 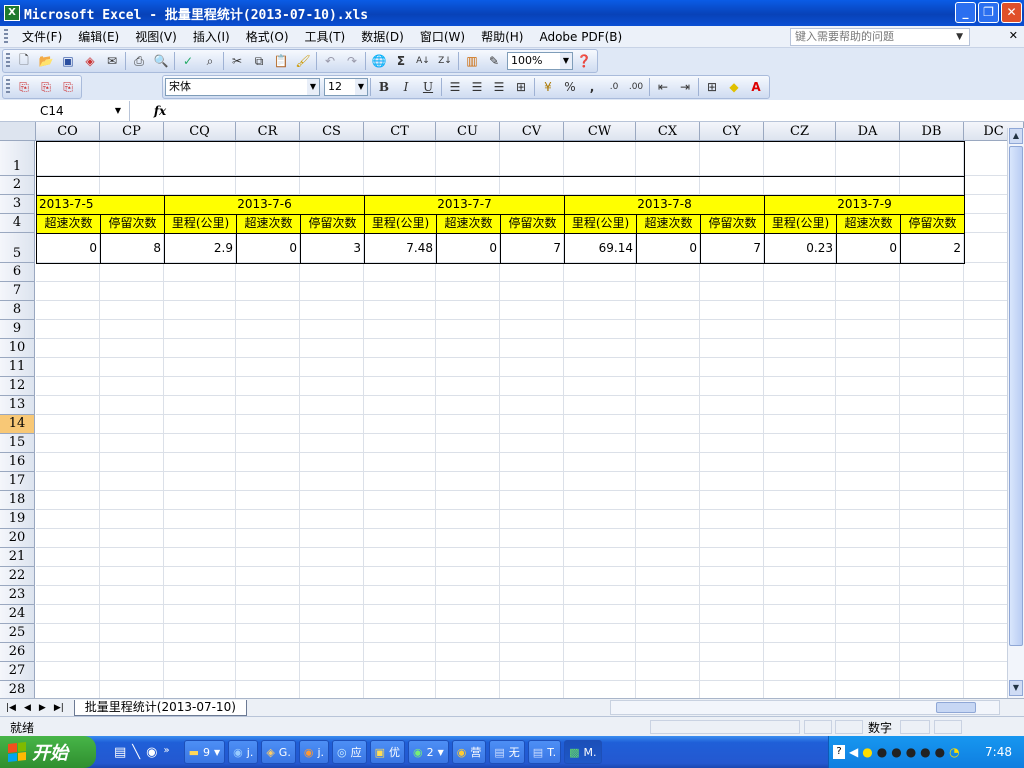 What do you see at coordinates (532, 248) in the screenshot?
I see `value-cell: 7` at bounding box center [532, 248].